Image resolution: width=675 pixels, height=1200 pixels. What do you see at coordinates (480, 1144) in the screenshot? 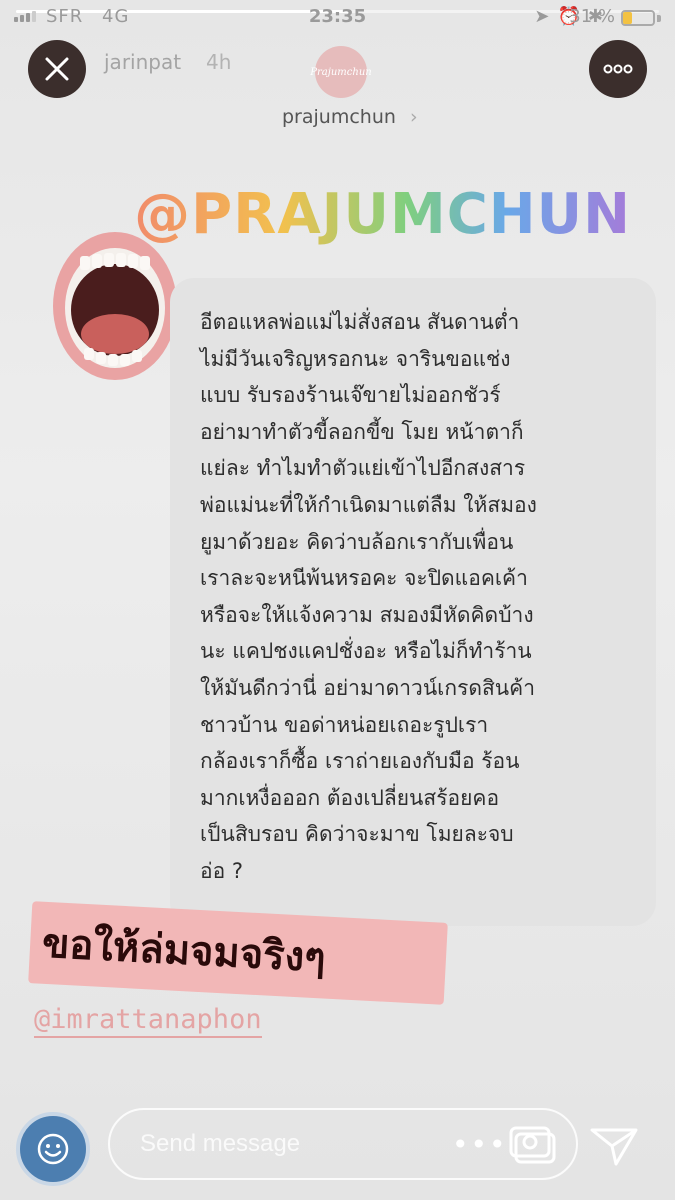
I see `more-dots-icon: •••` at bounding box center [480, 1144].